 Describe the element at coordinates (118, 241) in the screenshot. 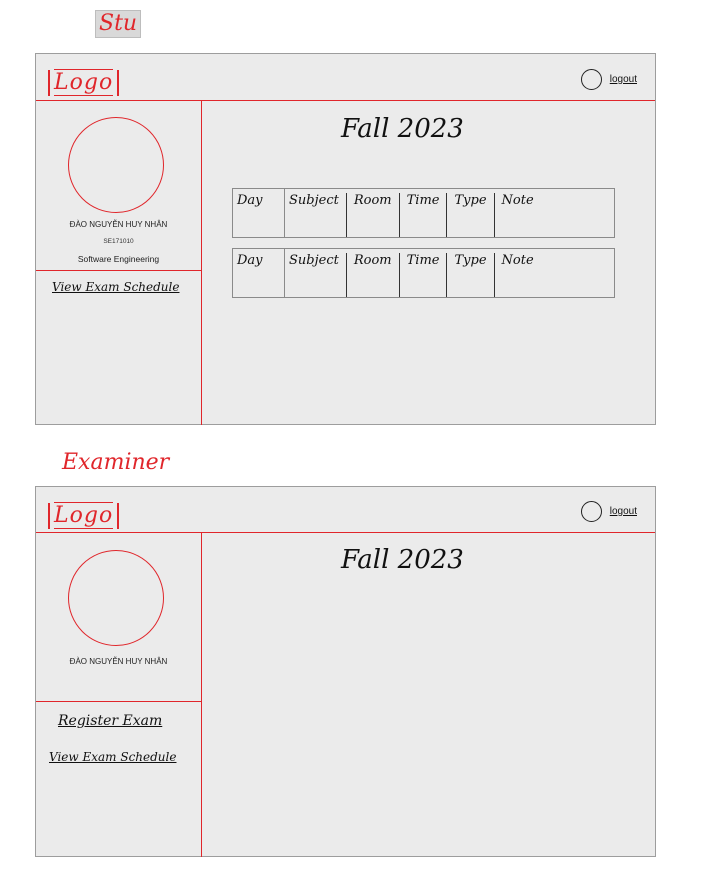

I see `profile-student-id: SE171010` at that location.